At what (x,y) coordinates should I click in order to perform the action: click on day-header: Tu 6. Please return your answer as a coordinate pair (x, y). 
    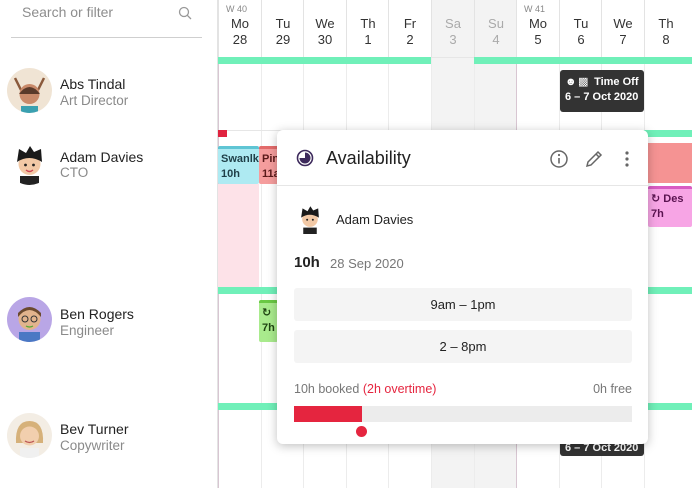
    Looking at the image, I should click on (580, 28).